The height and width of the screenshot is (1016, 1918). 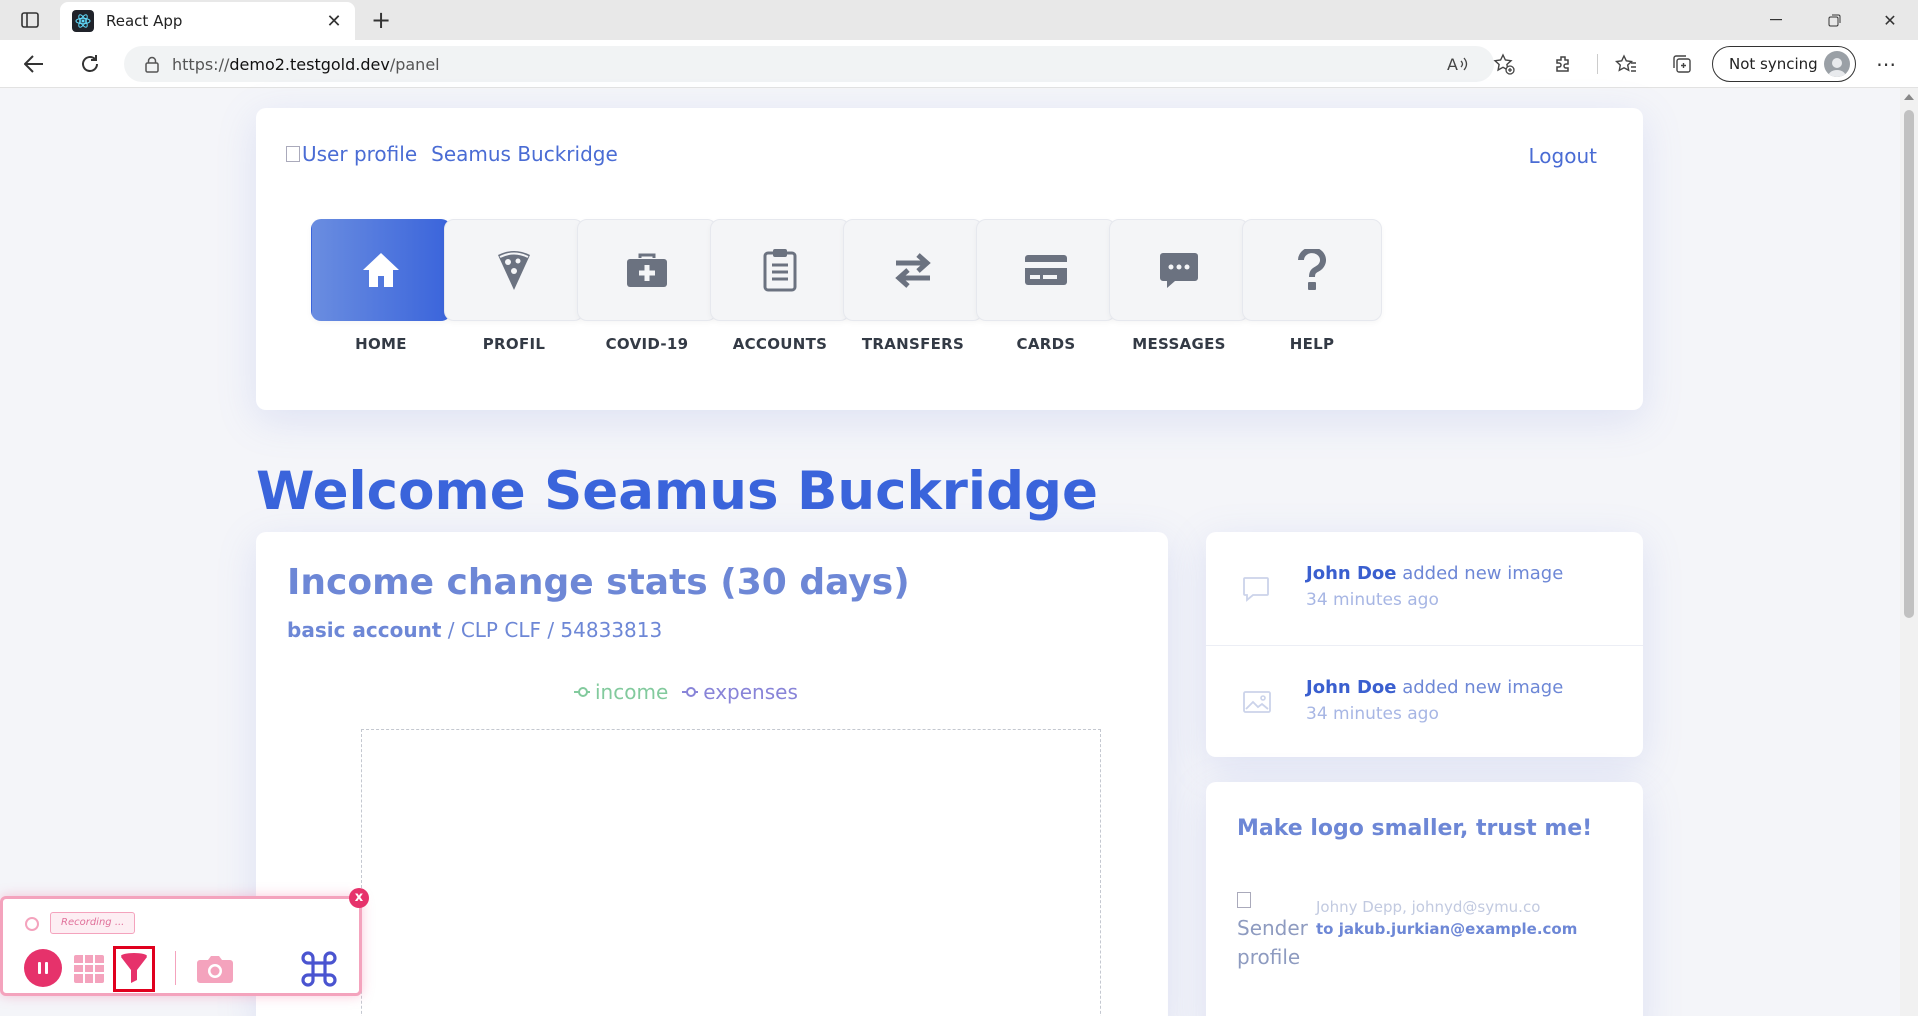 What do you see at coordinates (621, 692) in the screenshot?
I see `legend-income: income` at bounding box center [621, 692].